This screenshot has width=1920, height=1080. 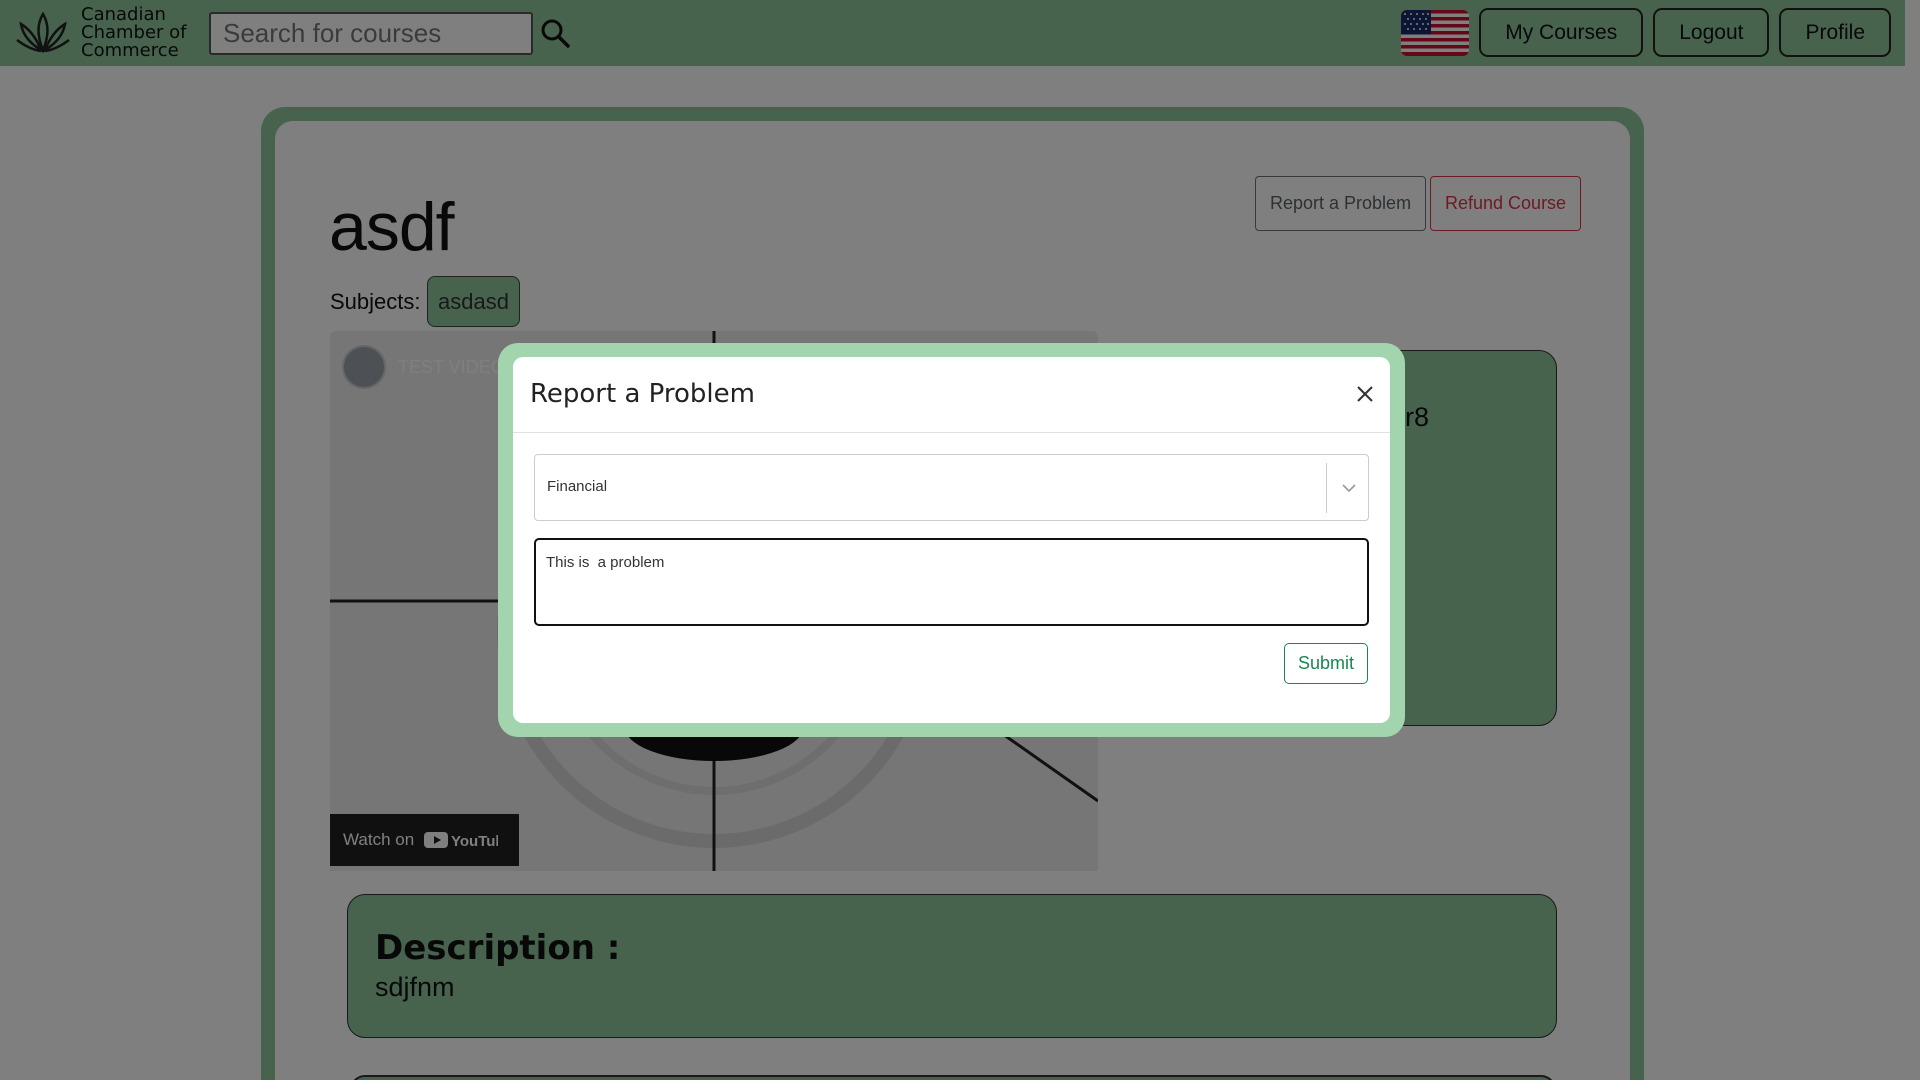 I want to click on close-button, so click(x=1365, y=394).